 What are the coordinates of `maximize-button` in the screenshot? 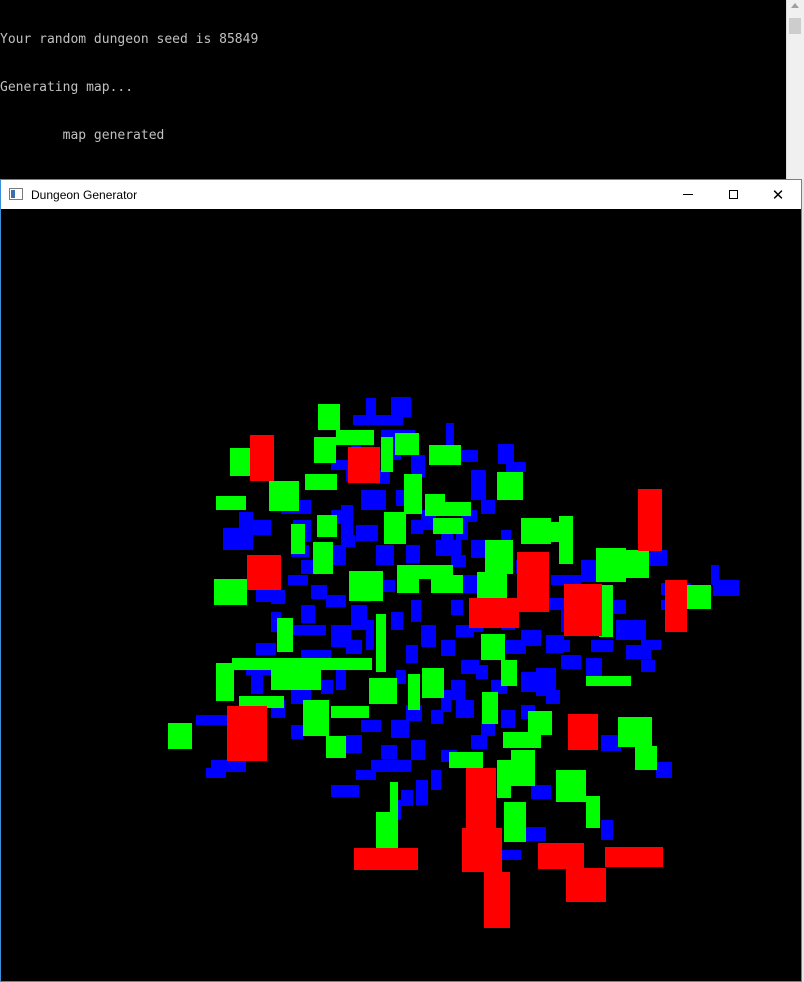 It's located at (733, 194).